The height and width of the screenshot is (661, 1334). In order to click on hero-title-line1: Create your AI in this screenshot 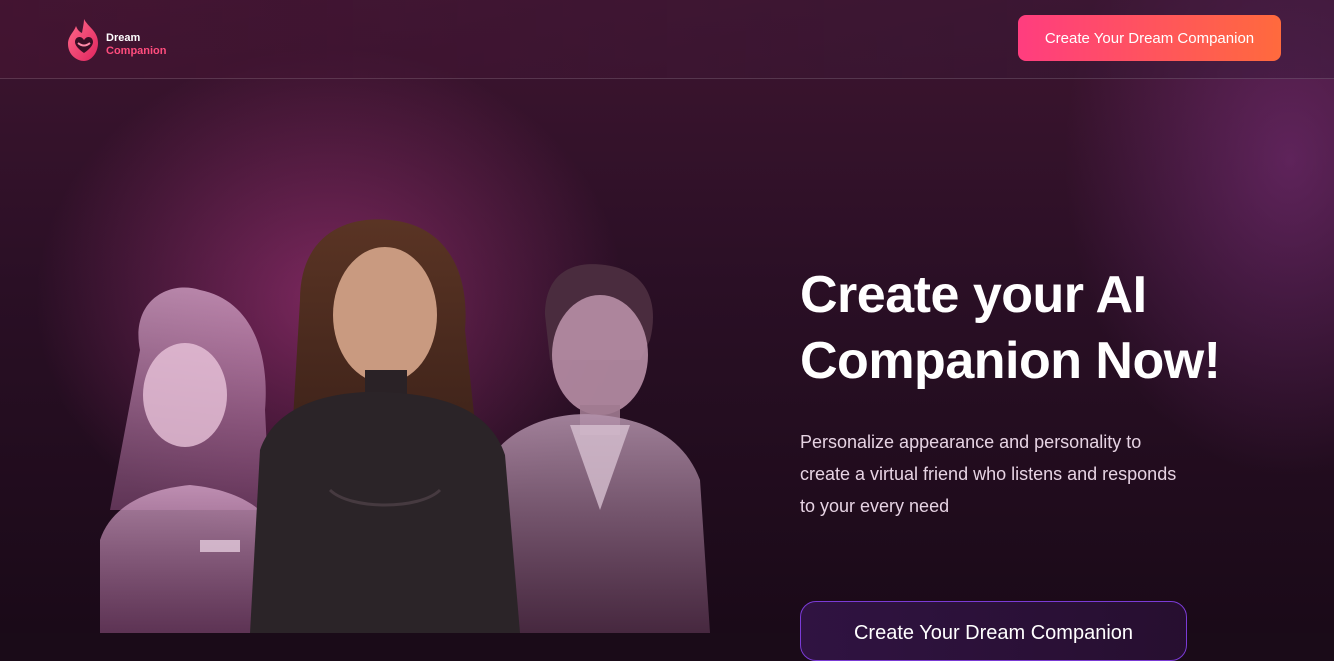, I will do `click(973, 295)`.